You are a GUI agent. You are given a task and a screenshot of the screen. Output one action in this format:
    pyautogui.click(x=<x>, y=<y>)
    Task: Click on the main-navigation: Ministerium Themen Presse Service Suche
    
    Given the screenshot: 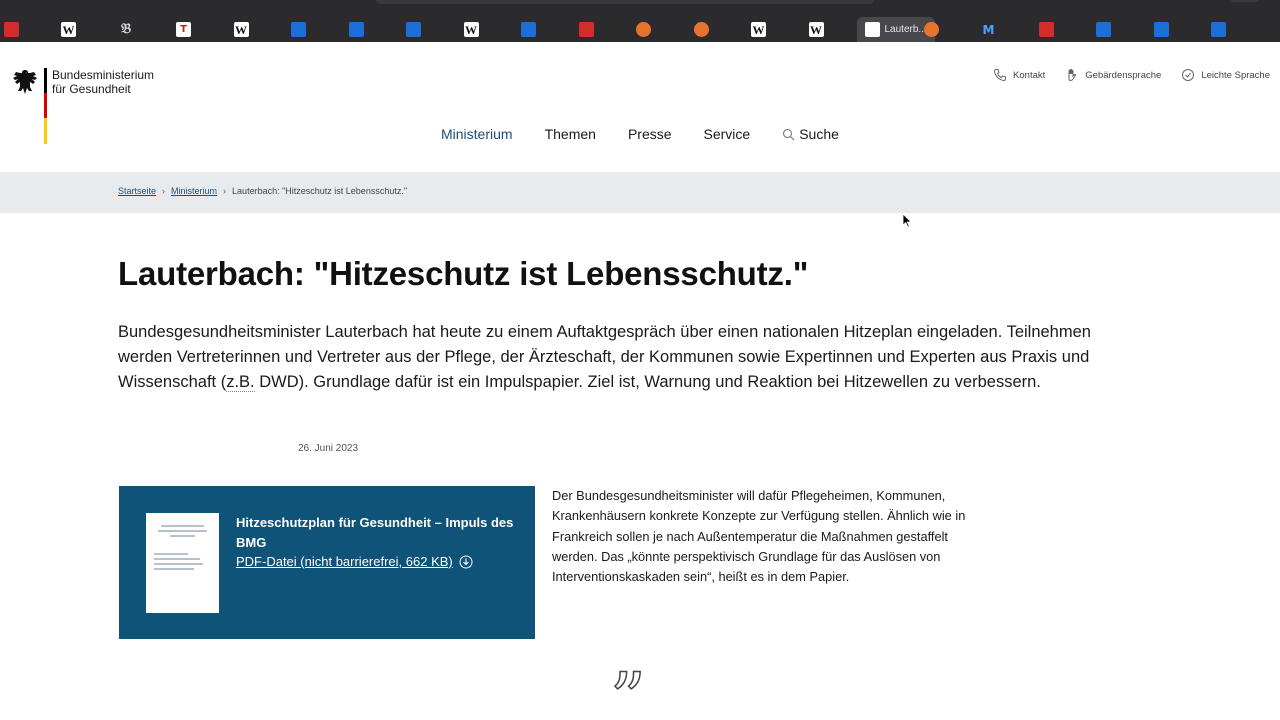 What is the action you would take?
    pyautogui.click(x=640, y=134)
    